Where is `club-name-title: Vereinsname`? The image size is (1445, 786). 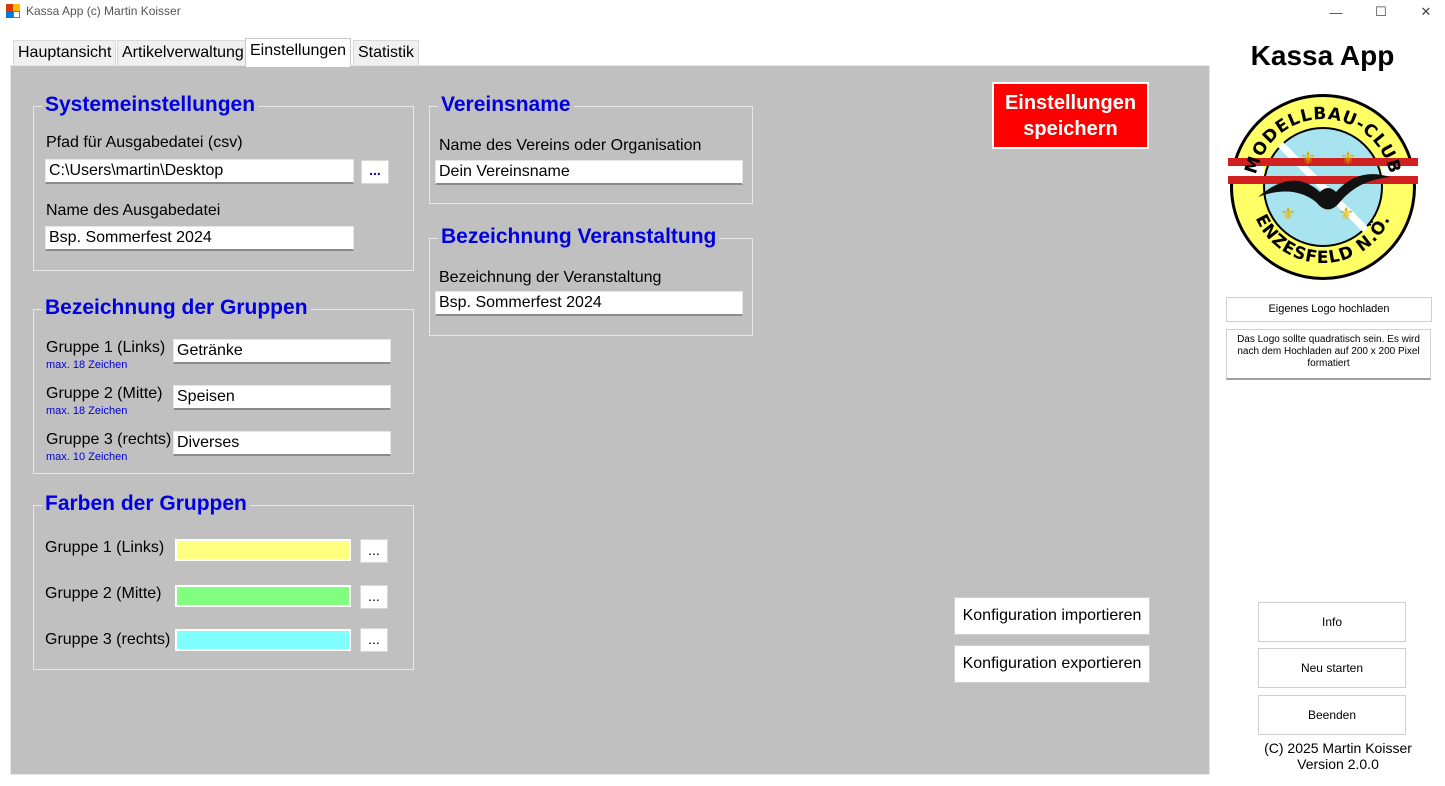 club-name-title: Vereinsname is located at coordinates (506, 105).